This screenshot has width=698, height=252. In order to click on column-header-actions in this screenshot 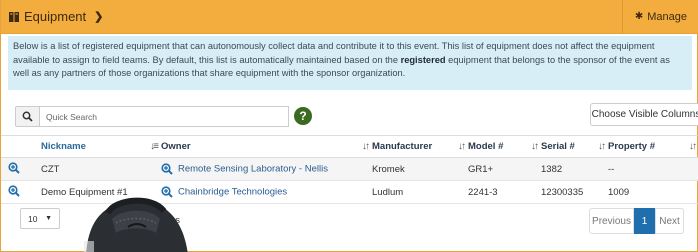, I will do `click(21, 146)`.